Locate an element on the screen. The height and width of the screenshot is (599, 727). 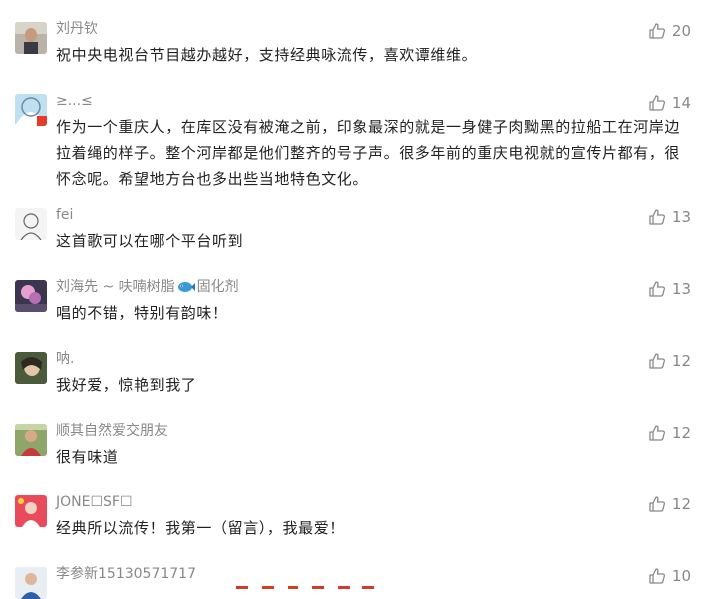
like-count: 10 is located at coordinates (681, 576).